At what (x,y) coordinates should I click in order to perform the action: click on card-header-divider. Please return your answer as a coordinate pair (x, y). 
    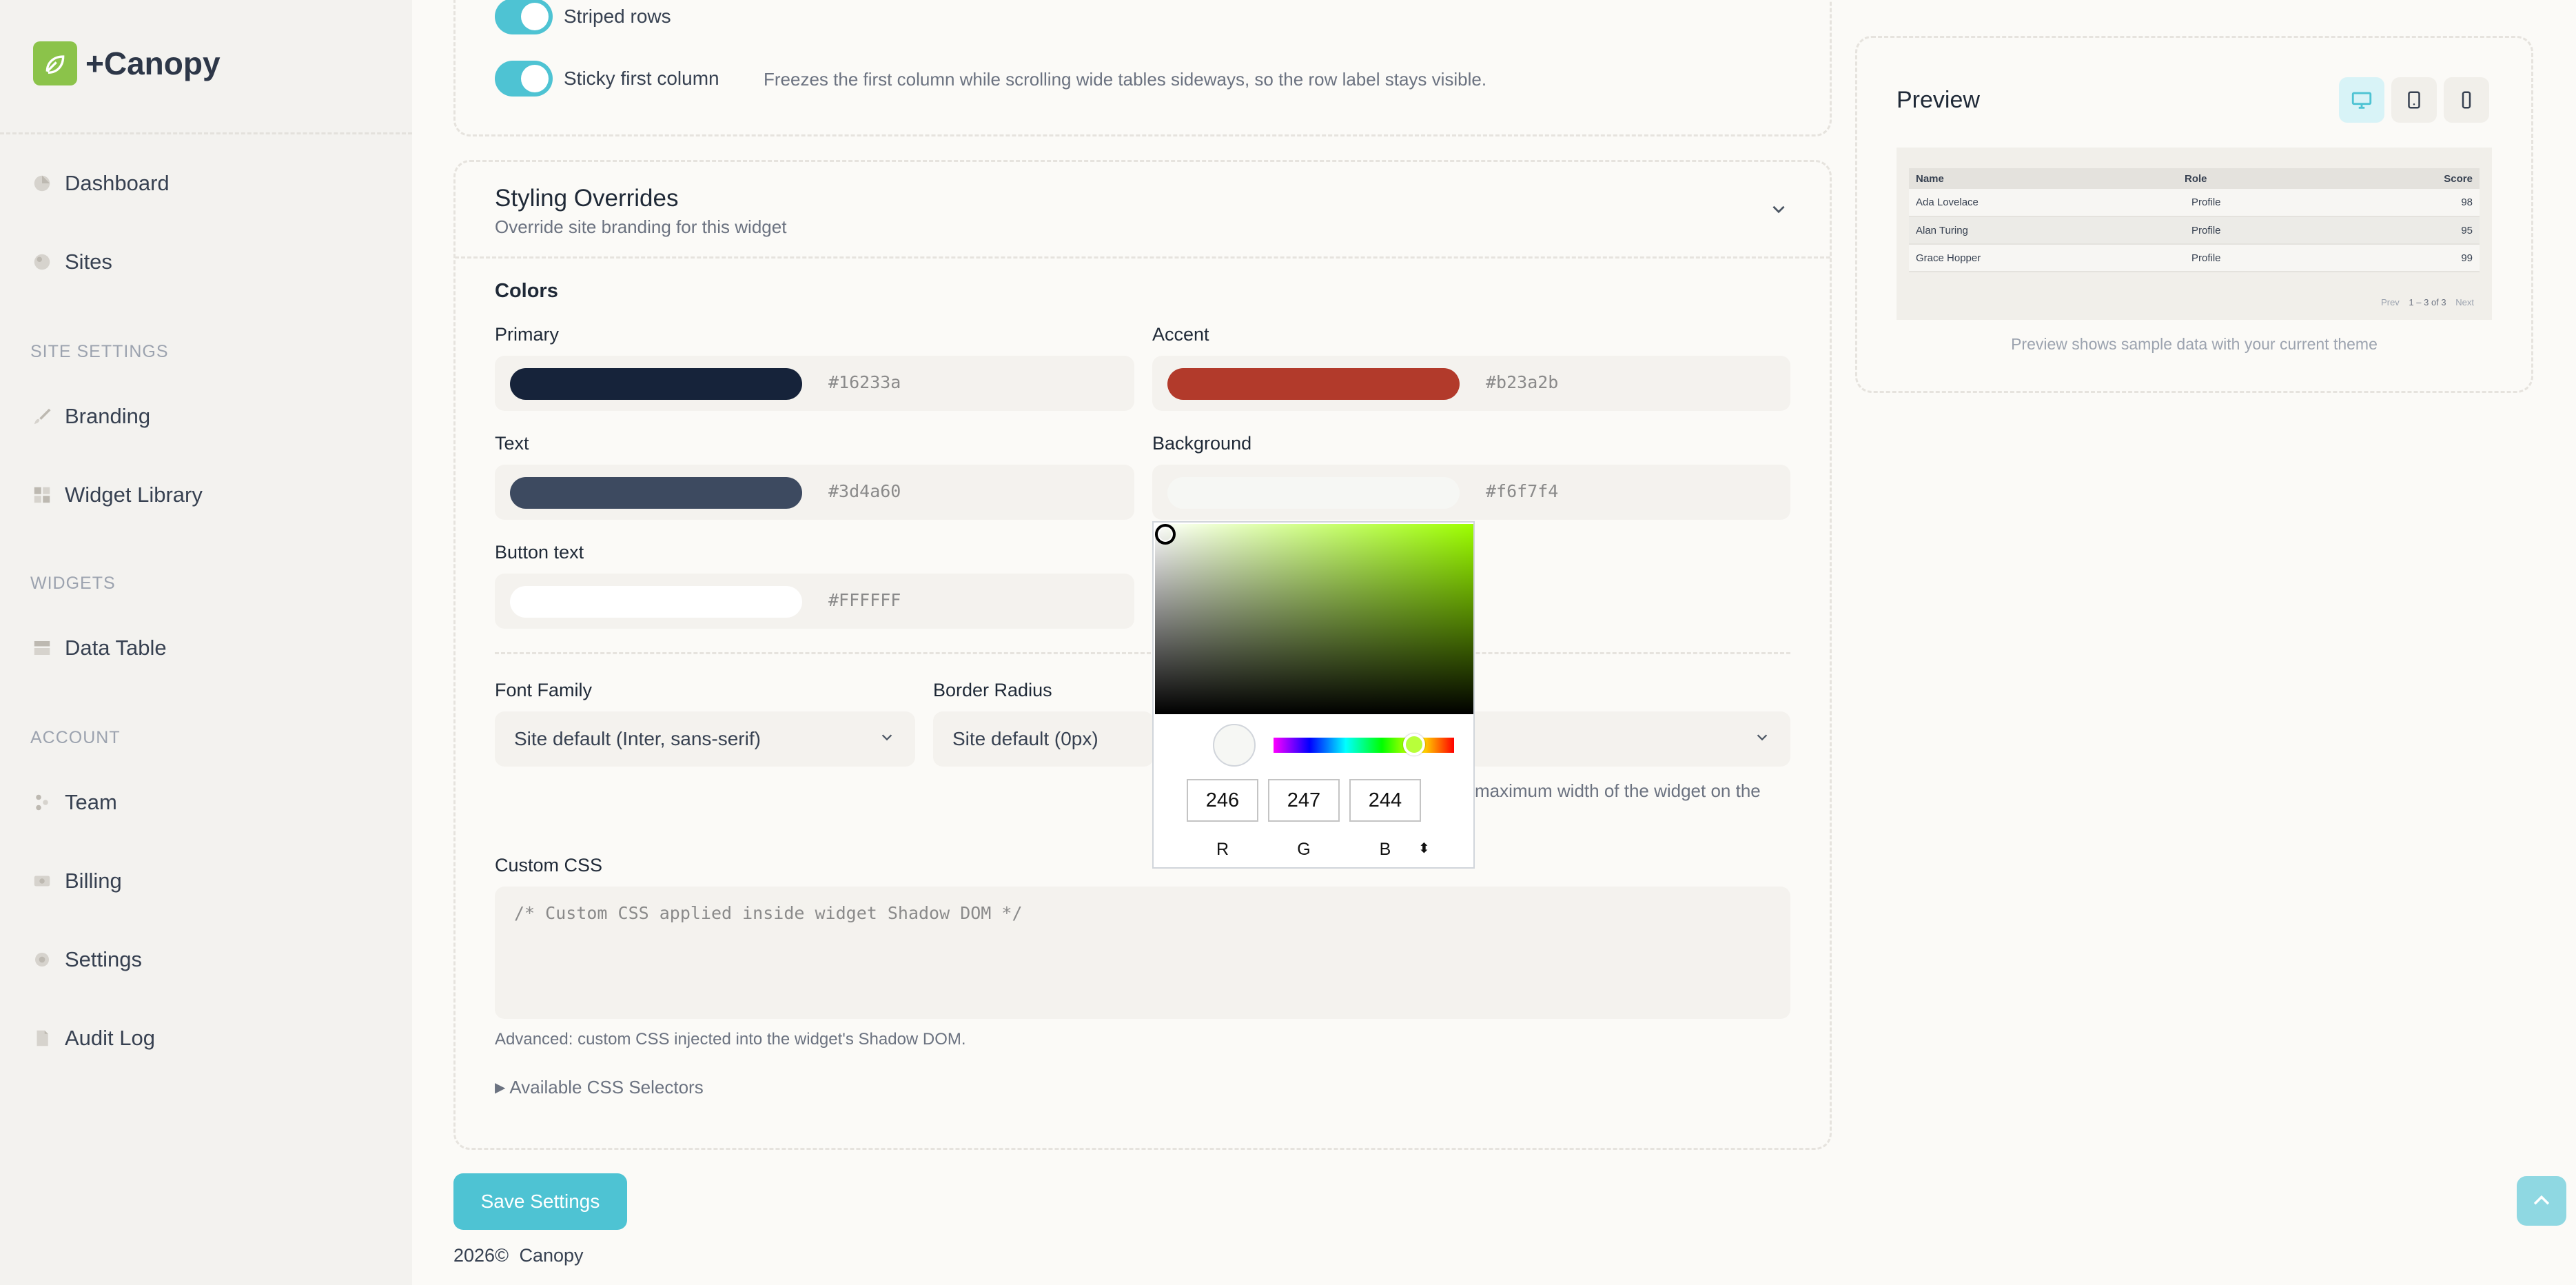
    Looking at the image, I should click on (1142, 257).